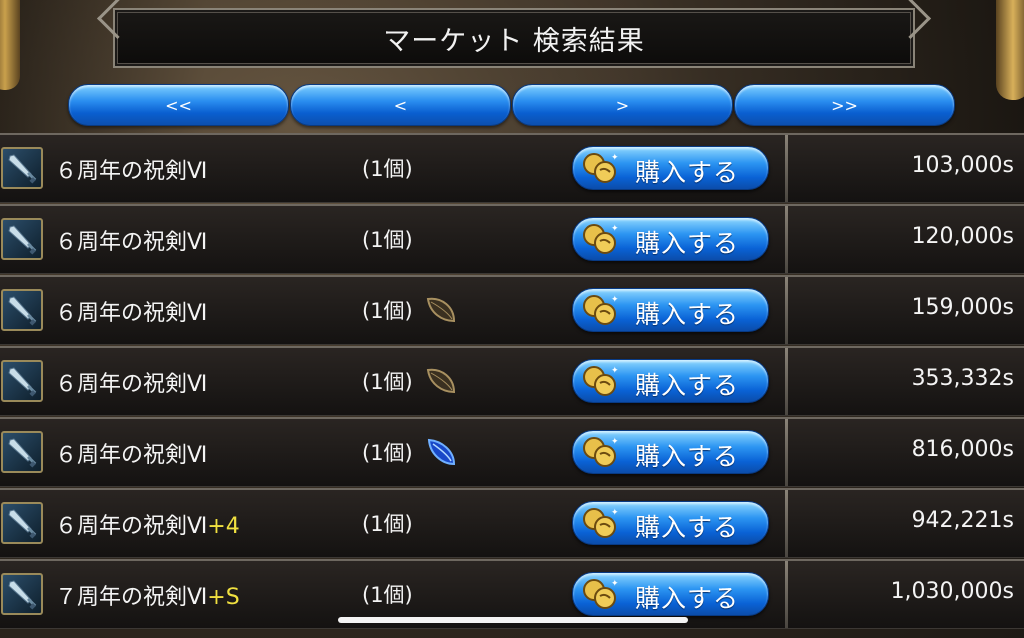 The image size is (1024, 638). What do you see at coordinates (131, 597) in the screenshot?
I see `item-name-base: ７周年の祝剣Ⅵ` at bounding box center [131, 597].